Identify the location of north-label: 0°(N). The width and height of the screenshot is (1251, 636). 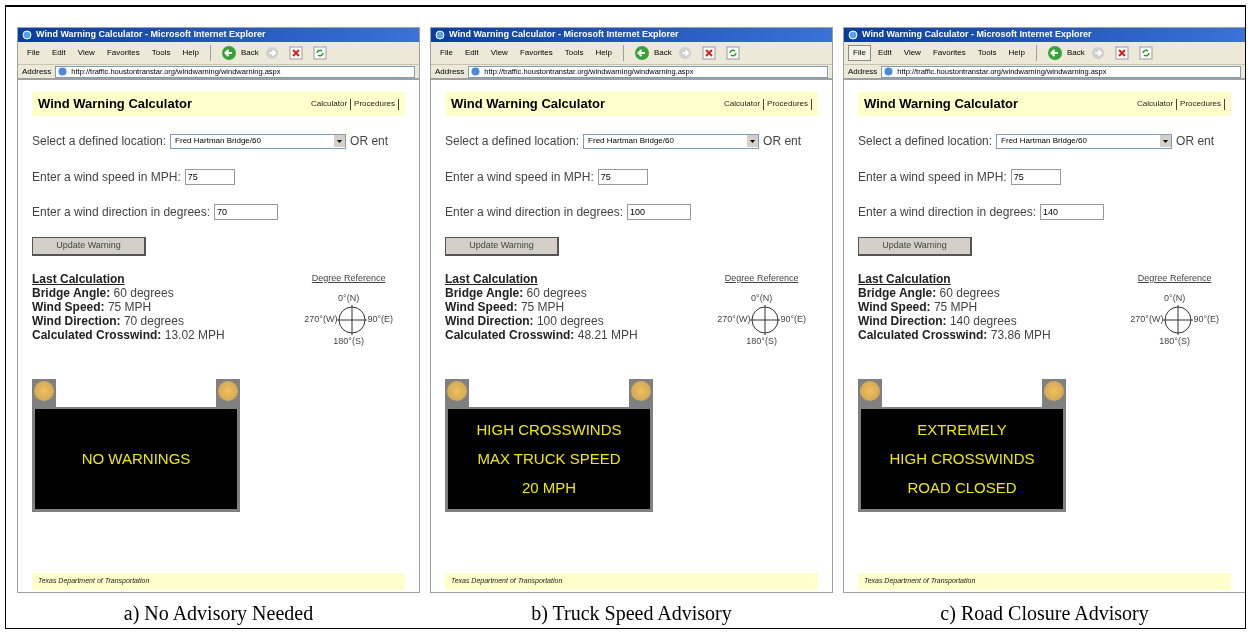
(1175, 298).